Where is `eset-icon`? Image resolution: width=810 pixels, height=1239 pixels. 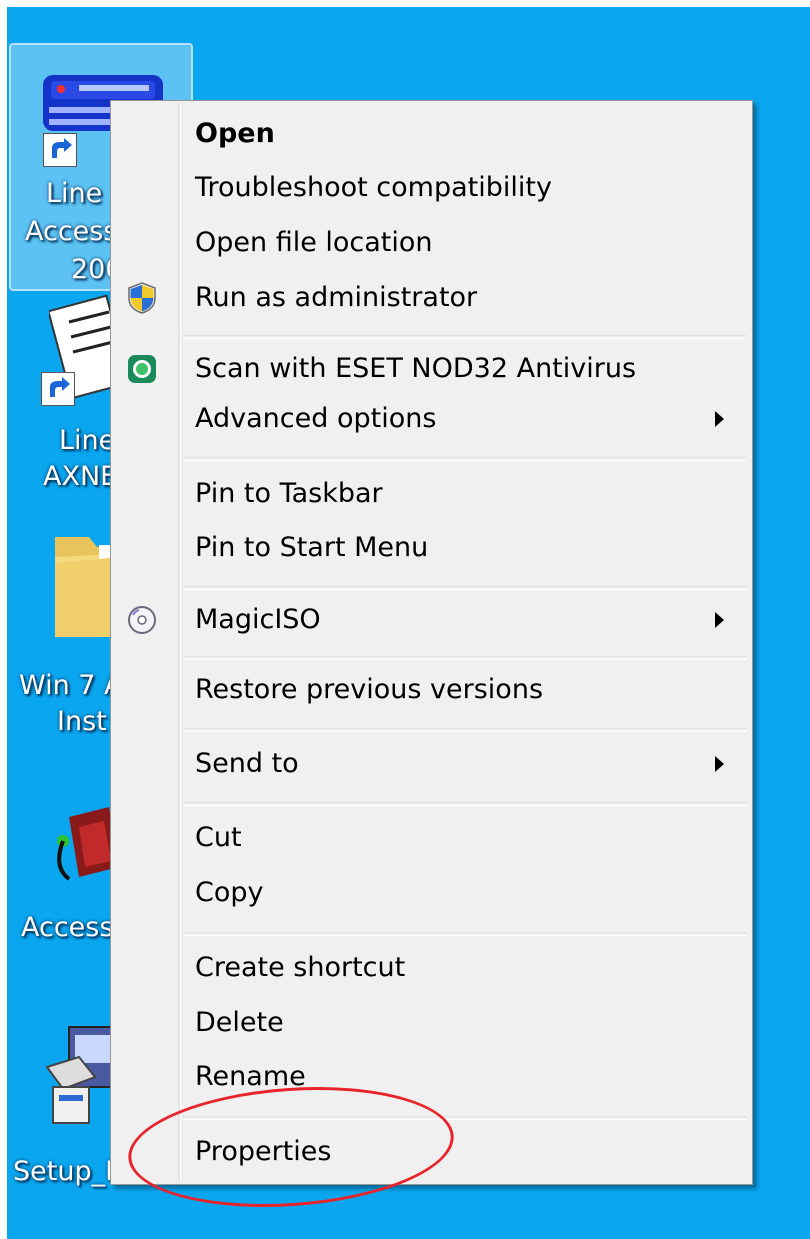 eset-icon is located at coordinates (142, 369).